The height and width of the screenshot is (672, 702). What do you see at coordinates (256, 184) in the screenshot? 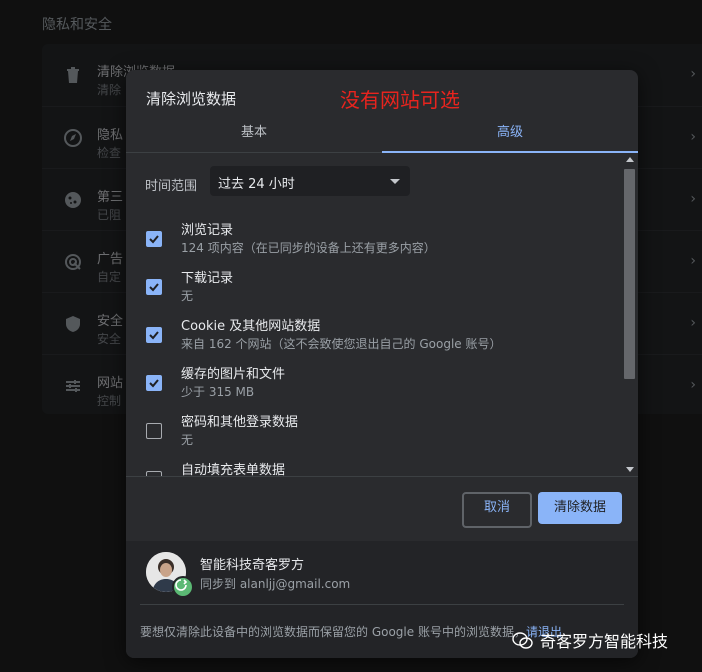
I see `time-range-value: 过去 24 小时` at bounding box center [256, 184].